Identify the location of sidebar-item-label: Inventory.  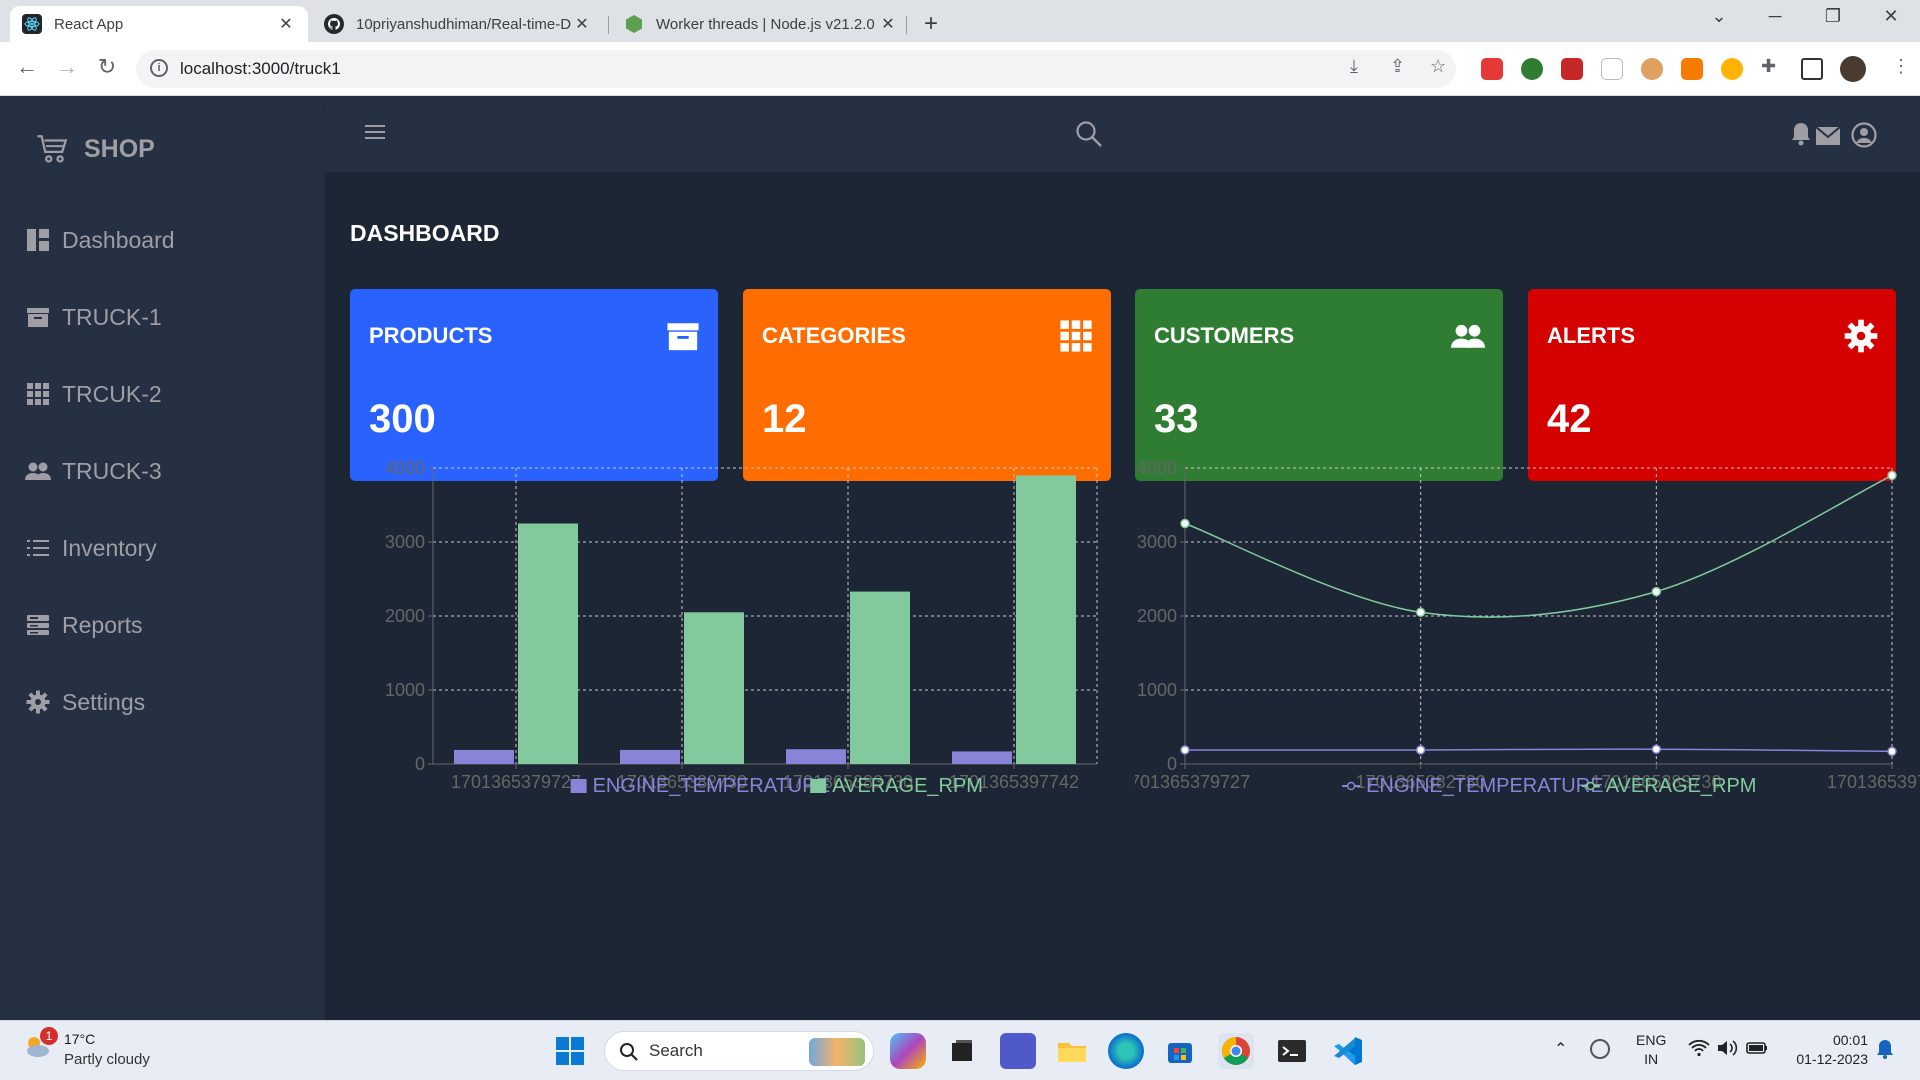
(109, 547).